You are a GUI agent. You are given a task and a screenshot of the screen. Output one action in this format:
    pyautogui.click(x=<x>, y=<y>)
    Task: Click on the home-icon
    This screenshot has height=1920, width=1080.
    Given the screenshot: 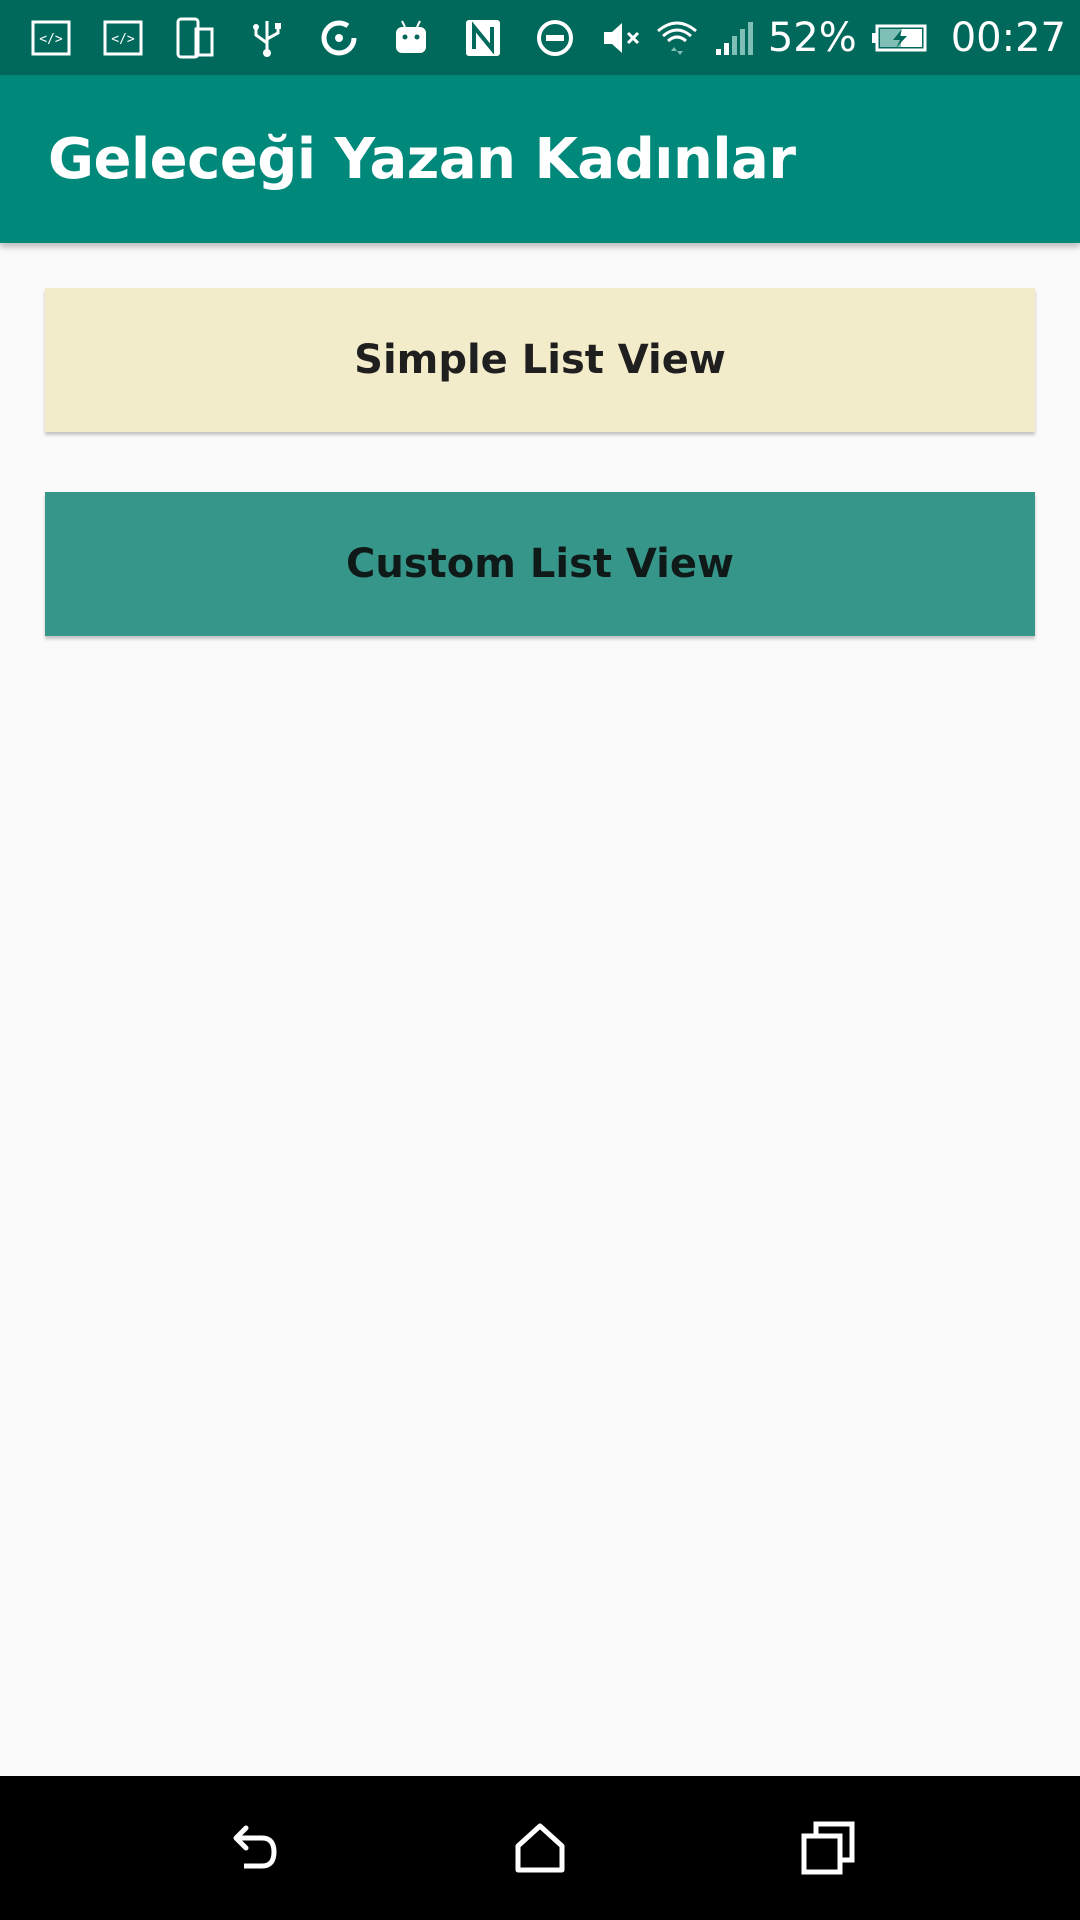 What is the action you would take?
    pyautogui.click(x=540, y=1848)
    